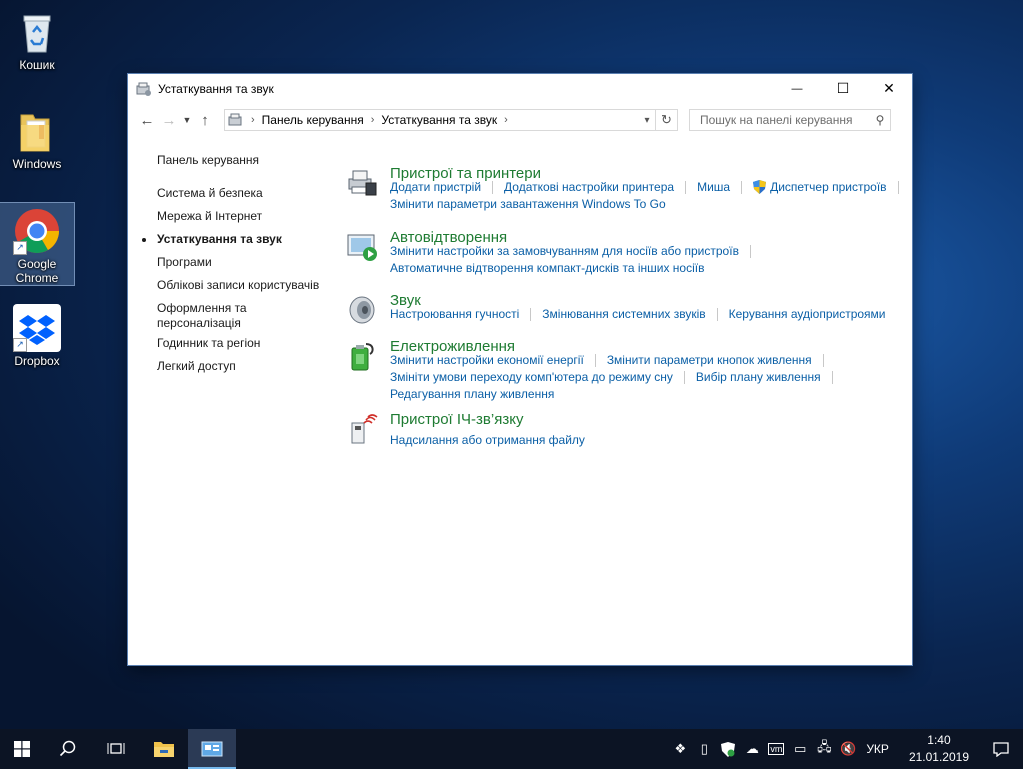  Describe the element at coordinates (208, 160) in the screenshot. I see `nav-item-control-panel-home: Панель керування` at that location.